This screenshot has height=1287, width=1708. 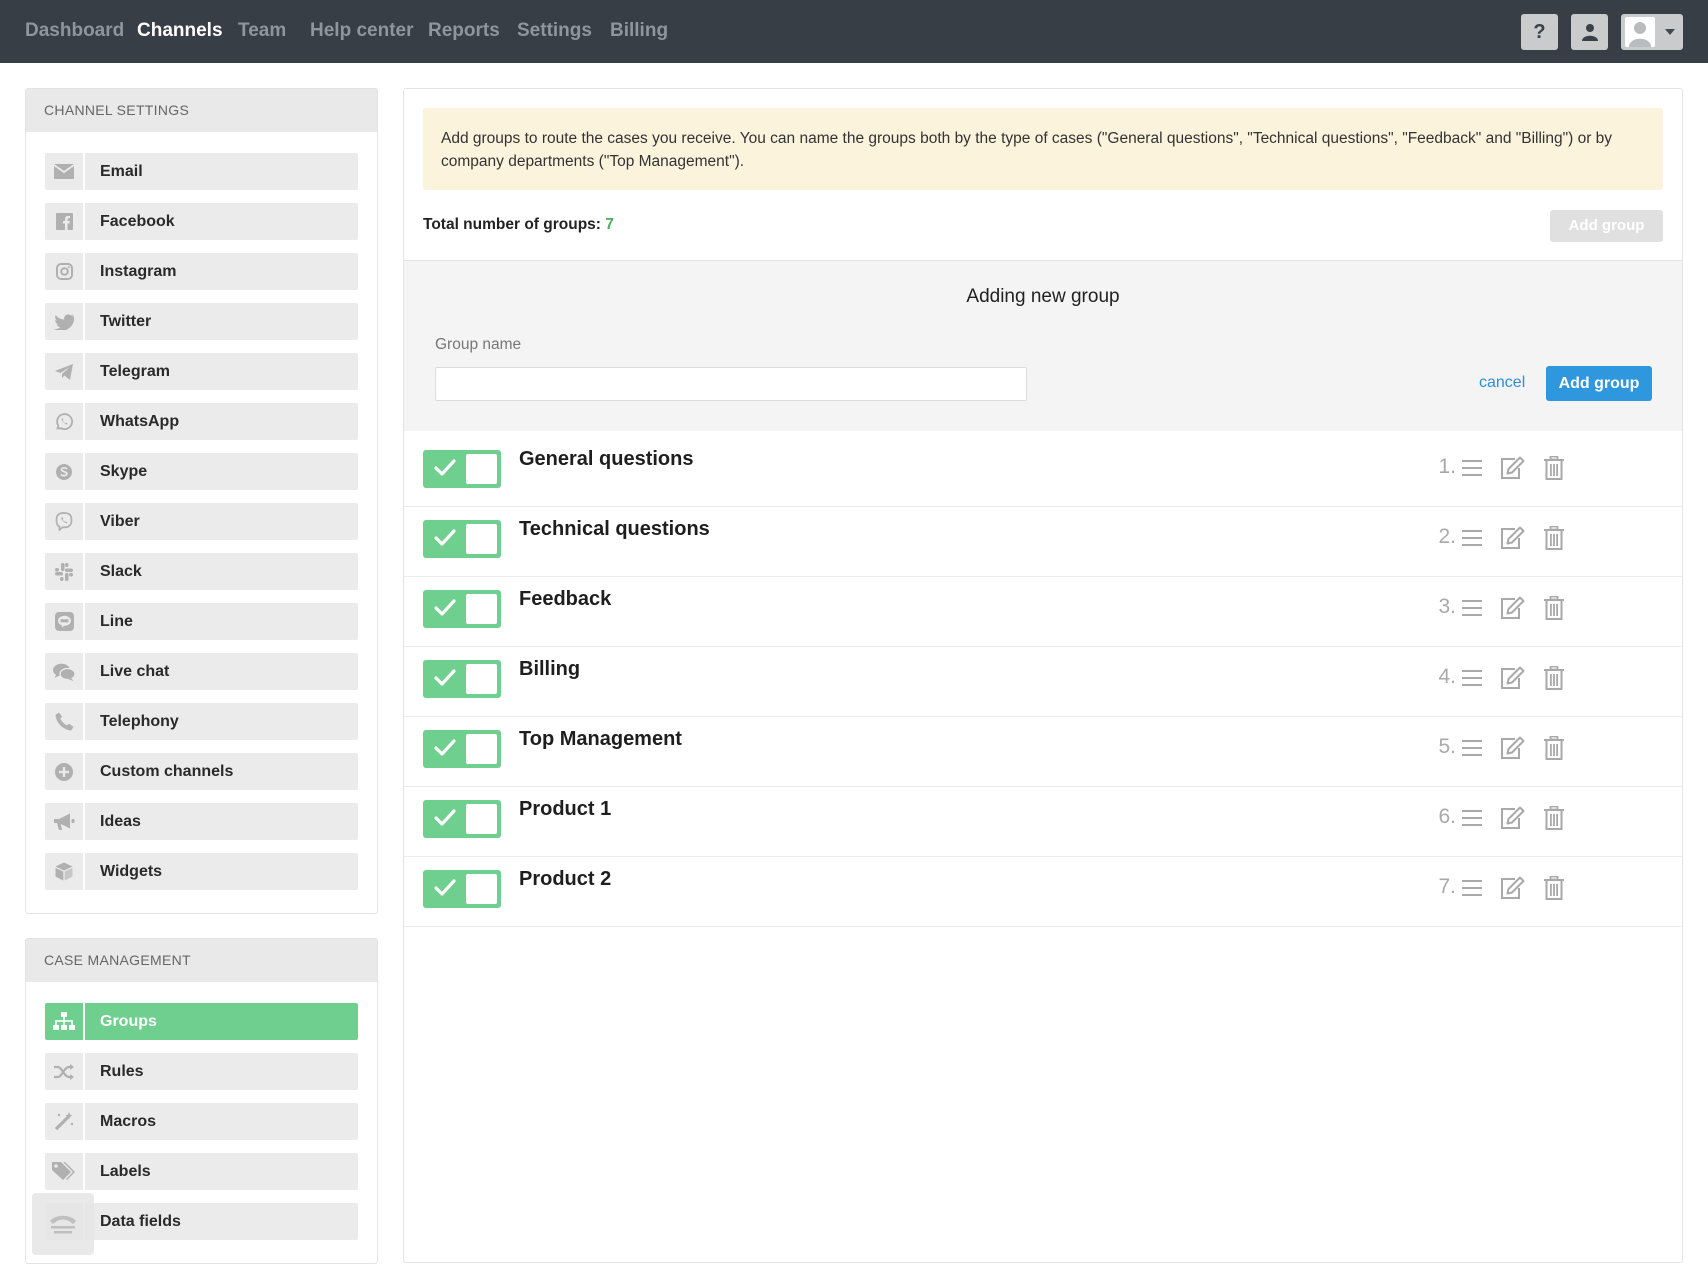 I want to click on sidebar-item-email: Email, so click(x=201, y=171).